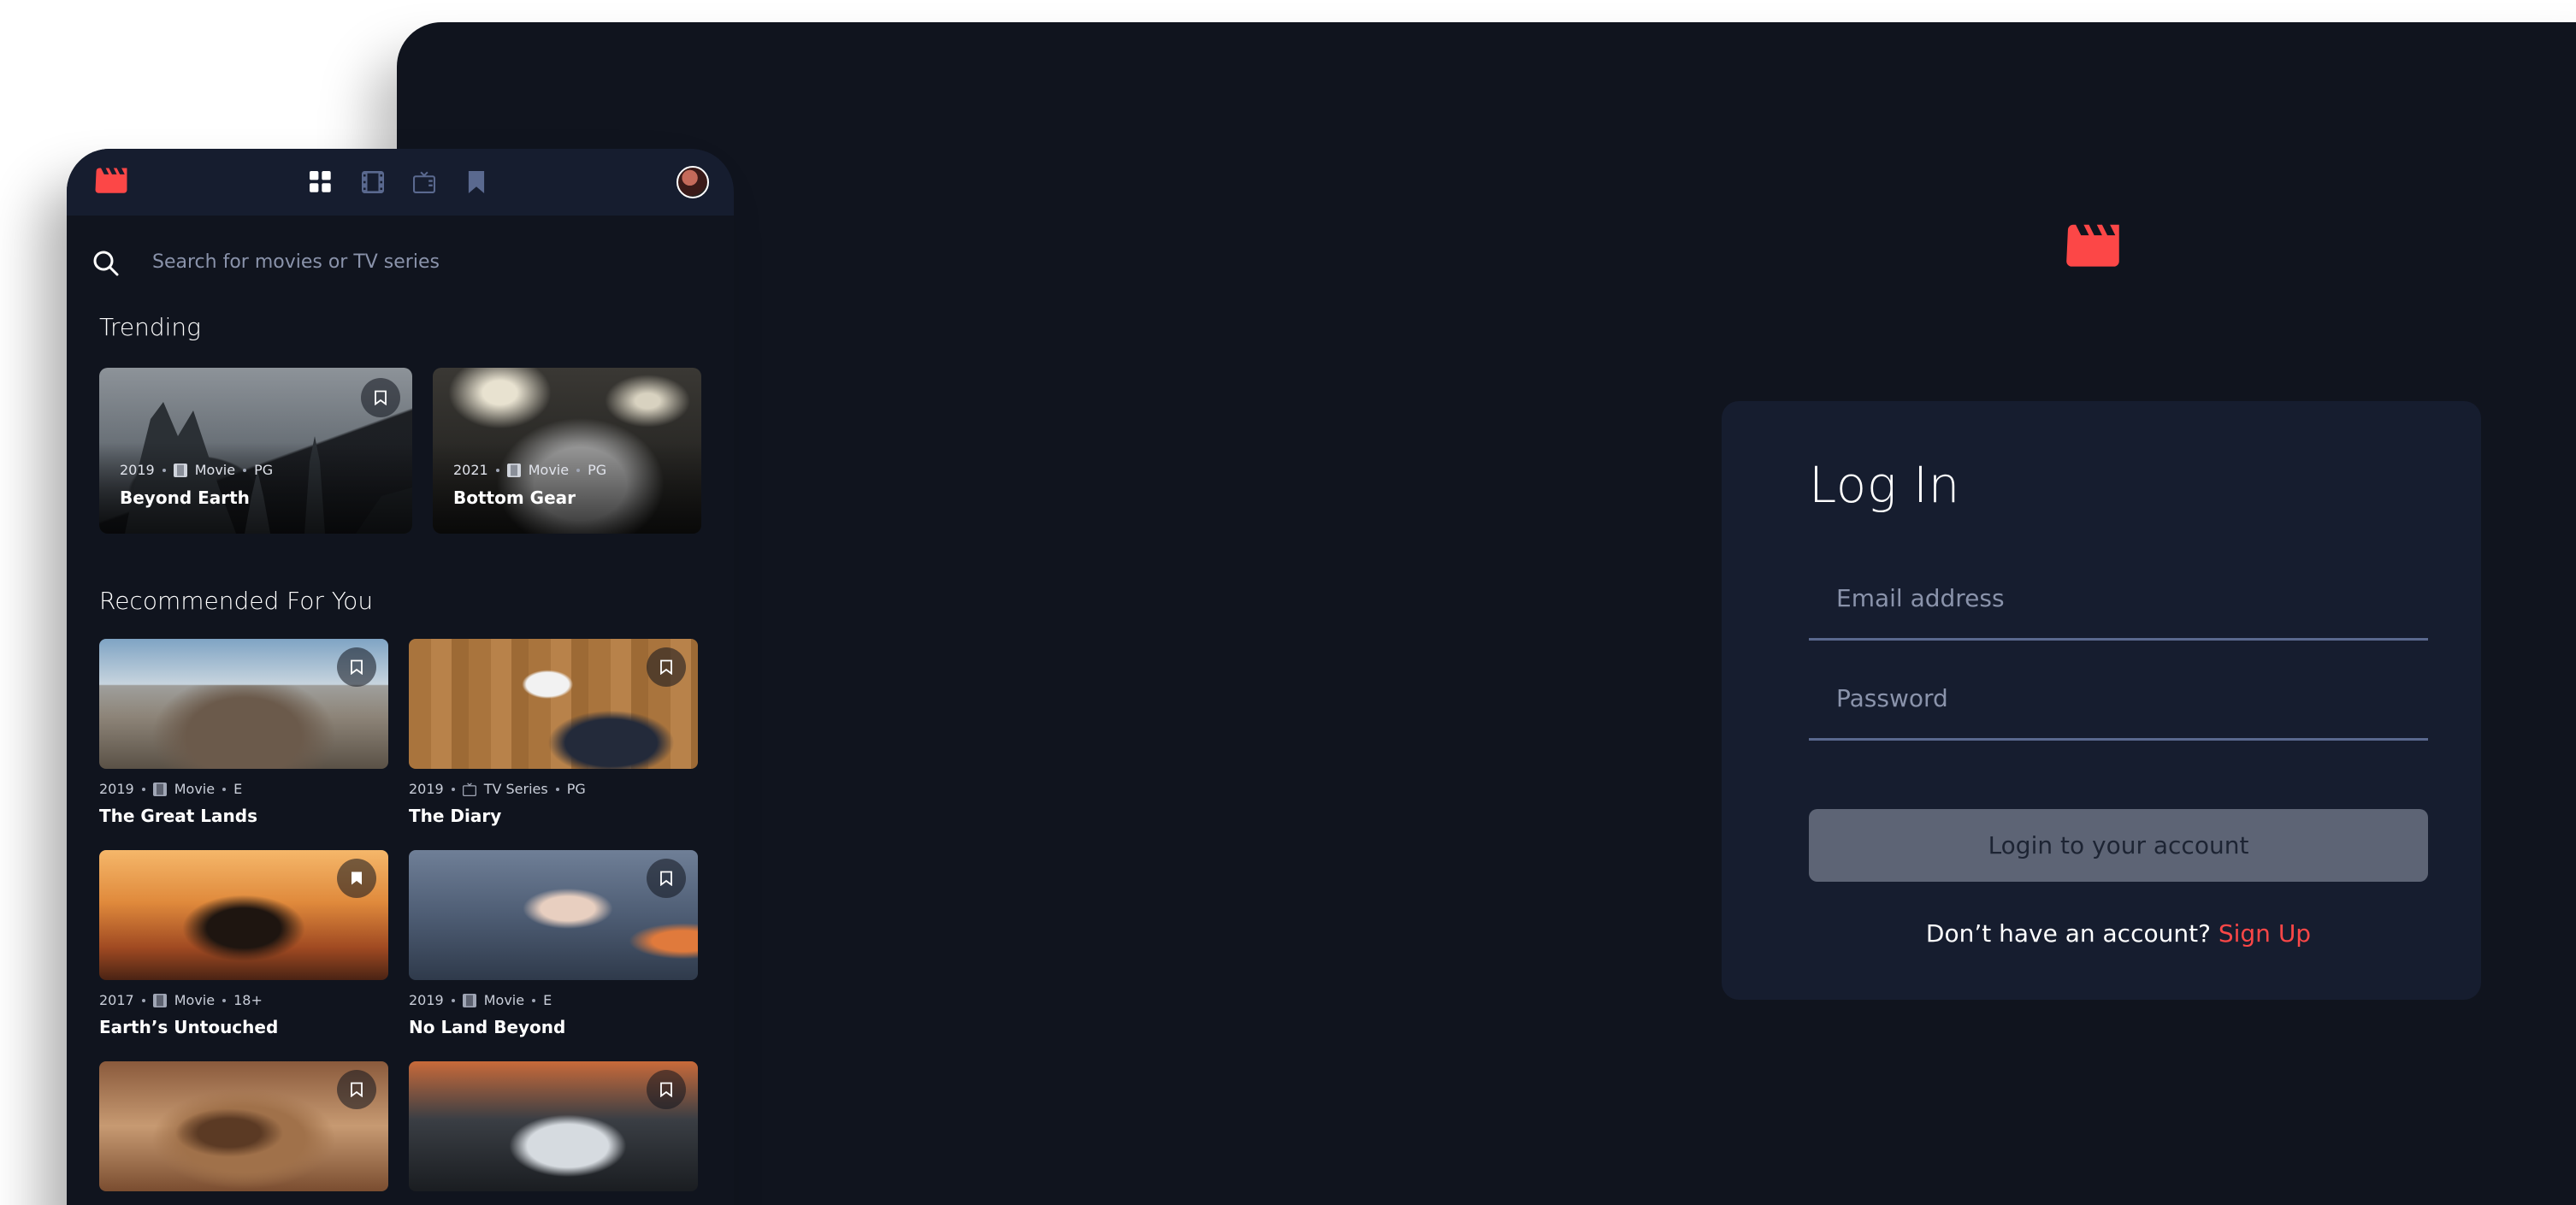 This screenshot has height=1205, width=2576. What do you see at coordinates (185, 498) in the screenshot?
I see `trending-title-text: Beyond Earth` at bounding box center [185, 498].